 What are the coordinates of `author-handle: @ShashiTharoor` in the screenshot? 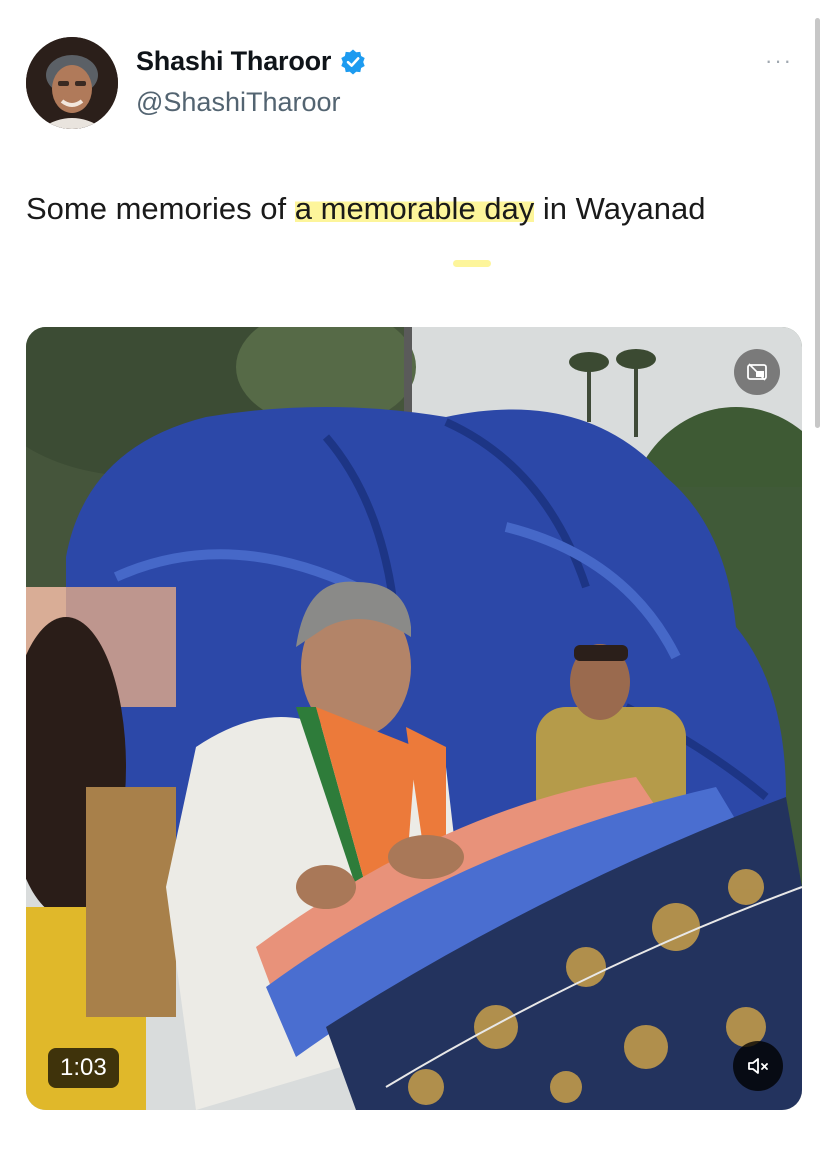 It's located at (238, 102).